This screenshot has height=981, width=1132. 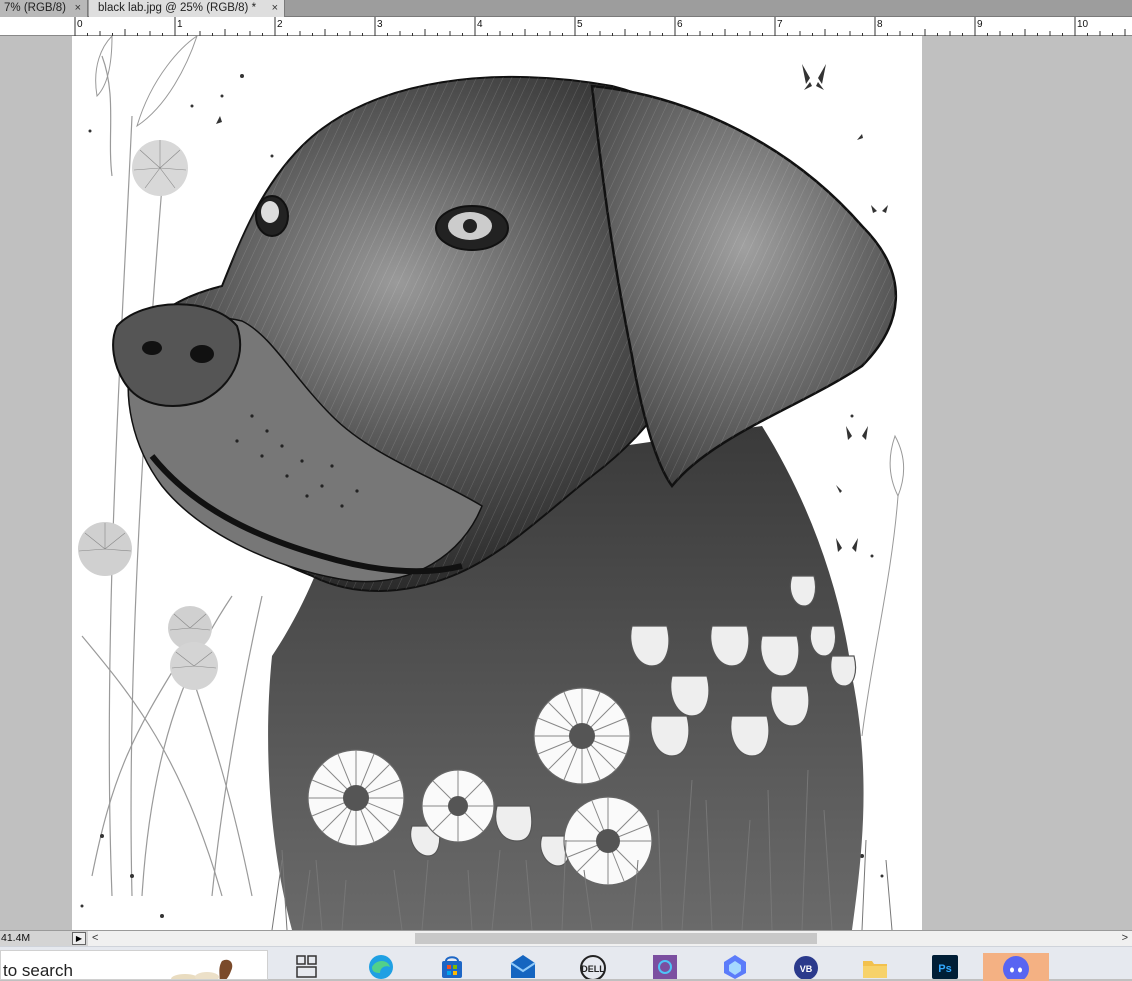 I want to click on tab-previous-document: 7% (RGB/8) ×, so click(x=44, y=8).